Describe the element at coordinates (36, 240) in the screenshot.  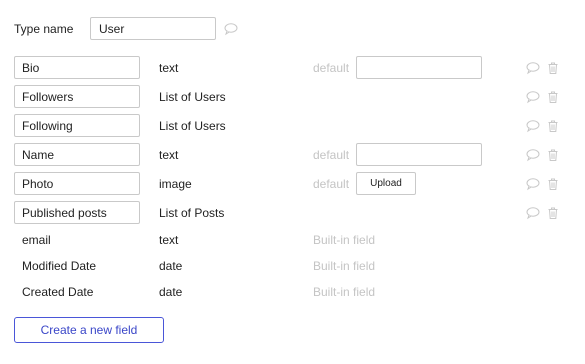
I see `field-name: email` at that location.